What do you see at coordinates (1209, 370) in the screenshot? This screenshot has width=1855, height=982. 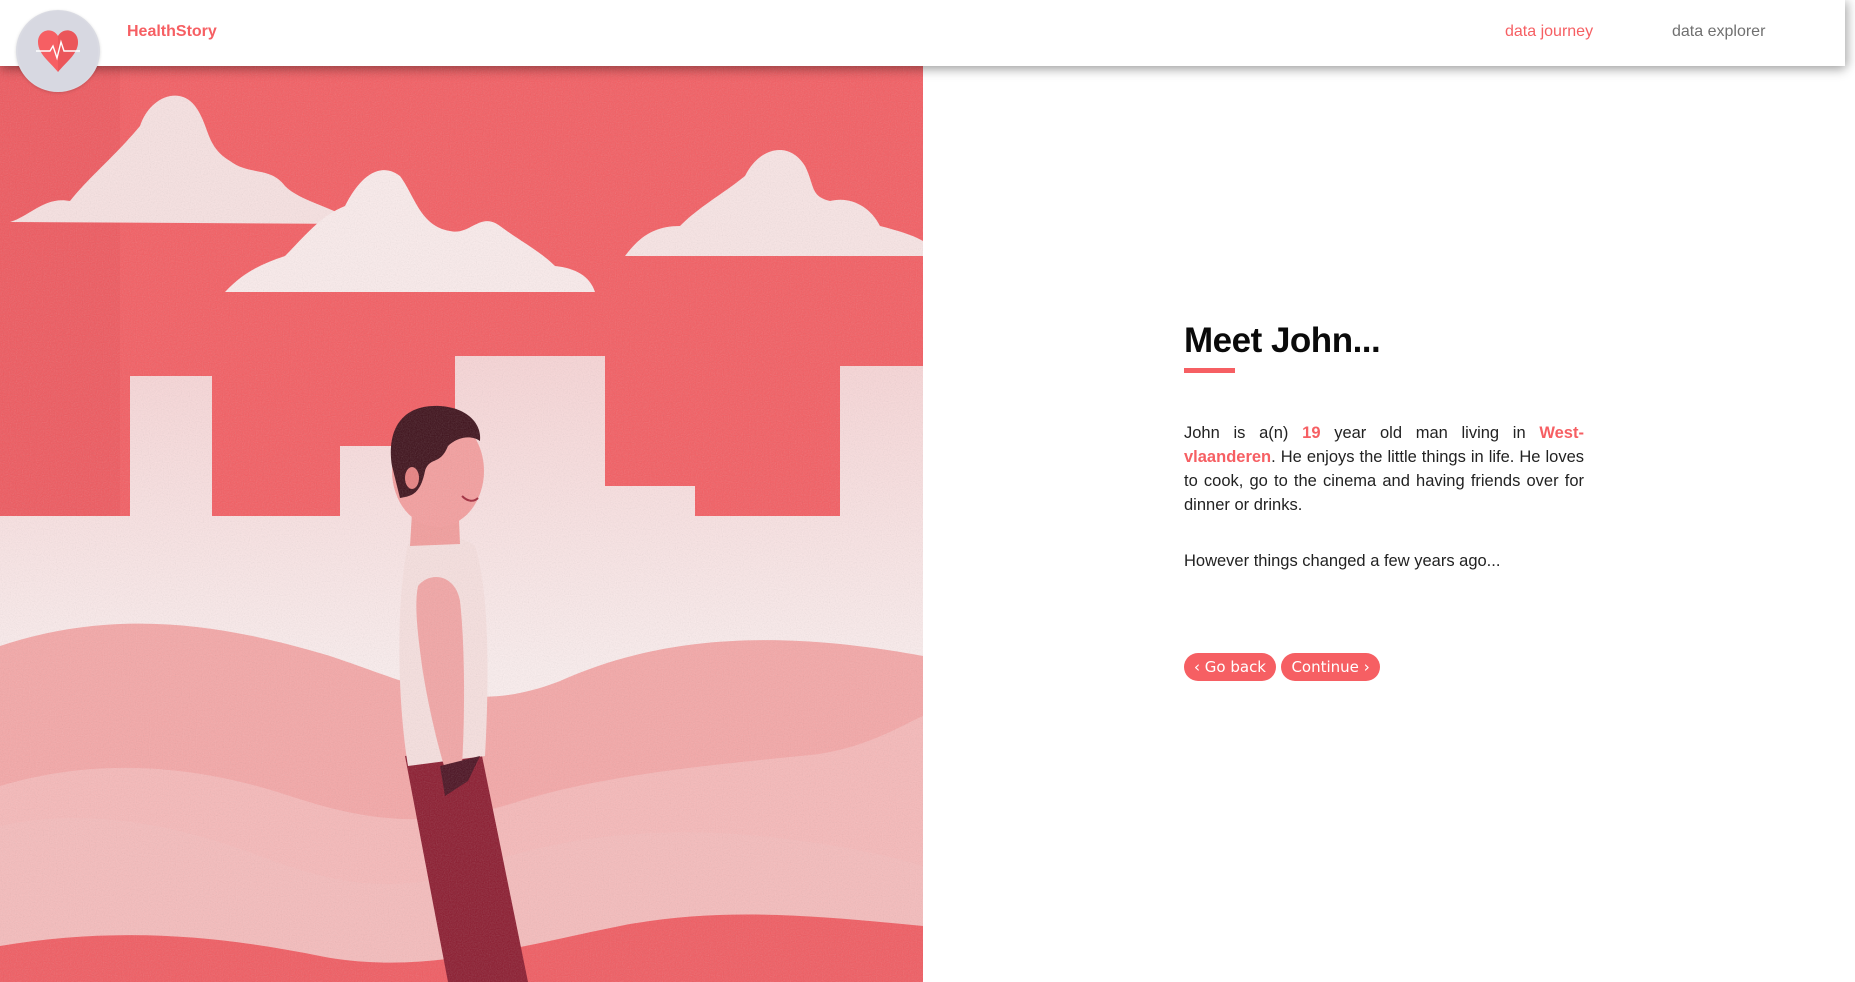 I see `title-underline` at bounding box center [1209, 370].